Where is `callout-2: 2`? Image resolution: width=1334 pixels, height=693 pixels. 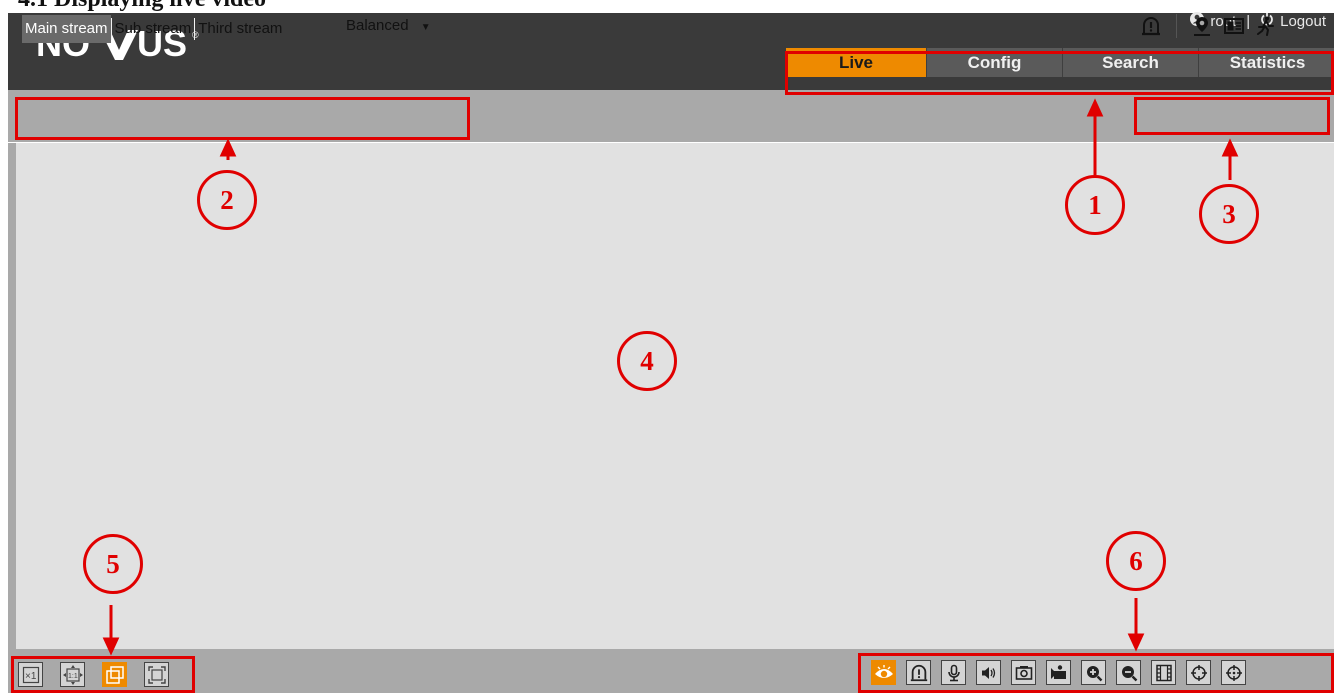 callout-2: 2 is located at coordinates (227, 200).